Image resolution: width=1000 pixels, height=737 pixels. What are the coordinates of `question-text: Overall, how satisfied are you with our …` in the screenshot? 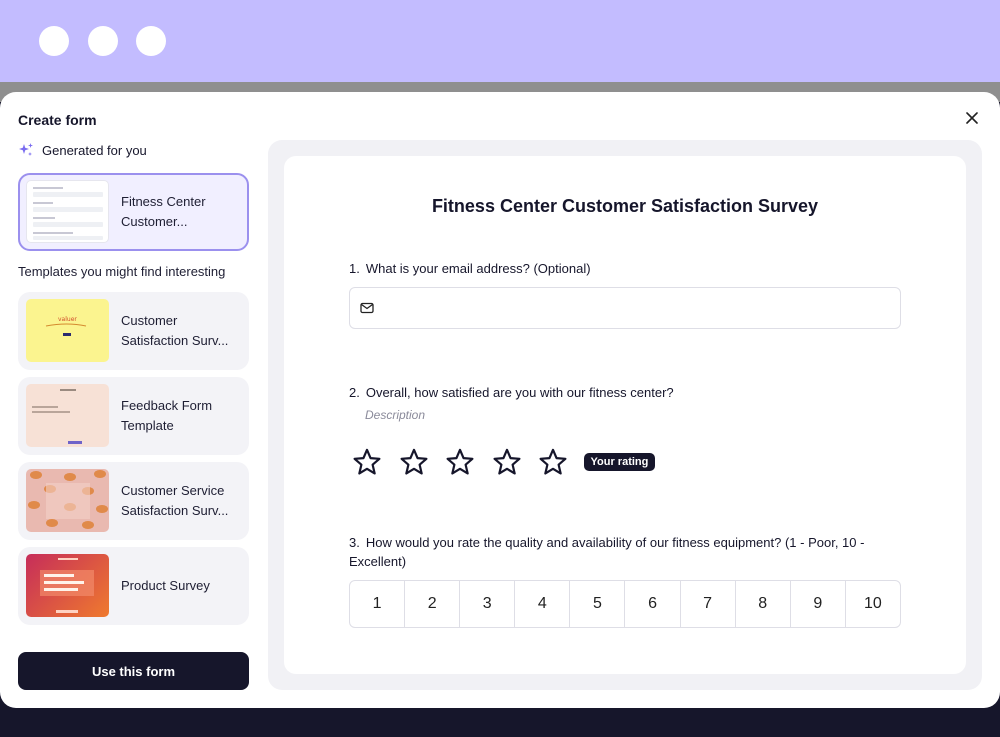 It's located at (519, 392).